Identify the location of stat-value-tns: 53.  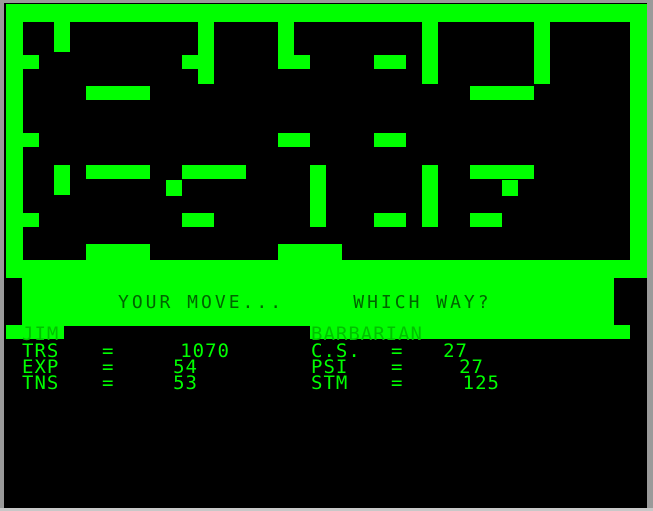
(185, 383).